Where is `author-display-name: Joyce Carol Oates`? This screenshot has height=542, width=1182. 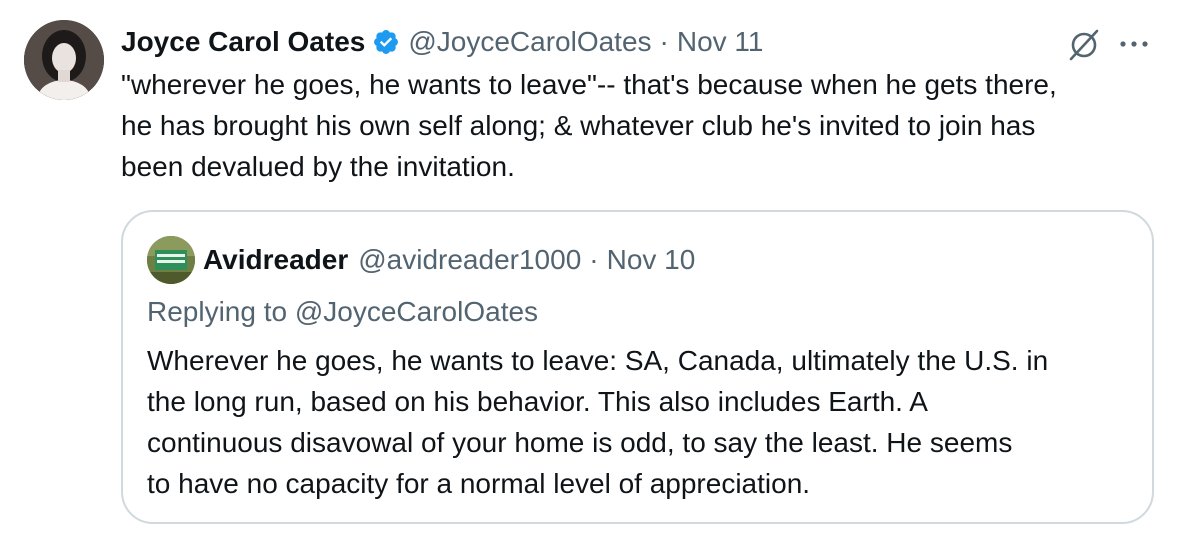 author-display-name: Joyce Carol Oates is located at coordinates (243, 42).